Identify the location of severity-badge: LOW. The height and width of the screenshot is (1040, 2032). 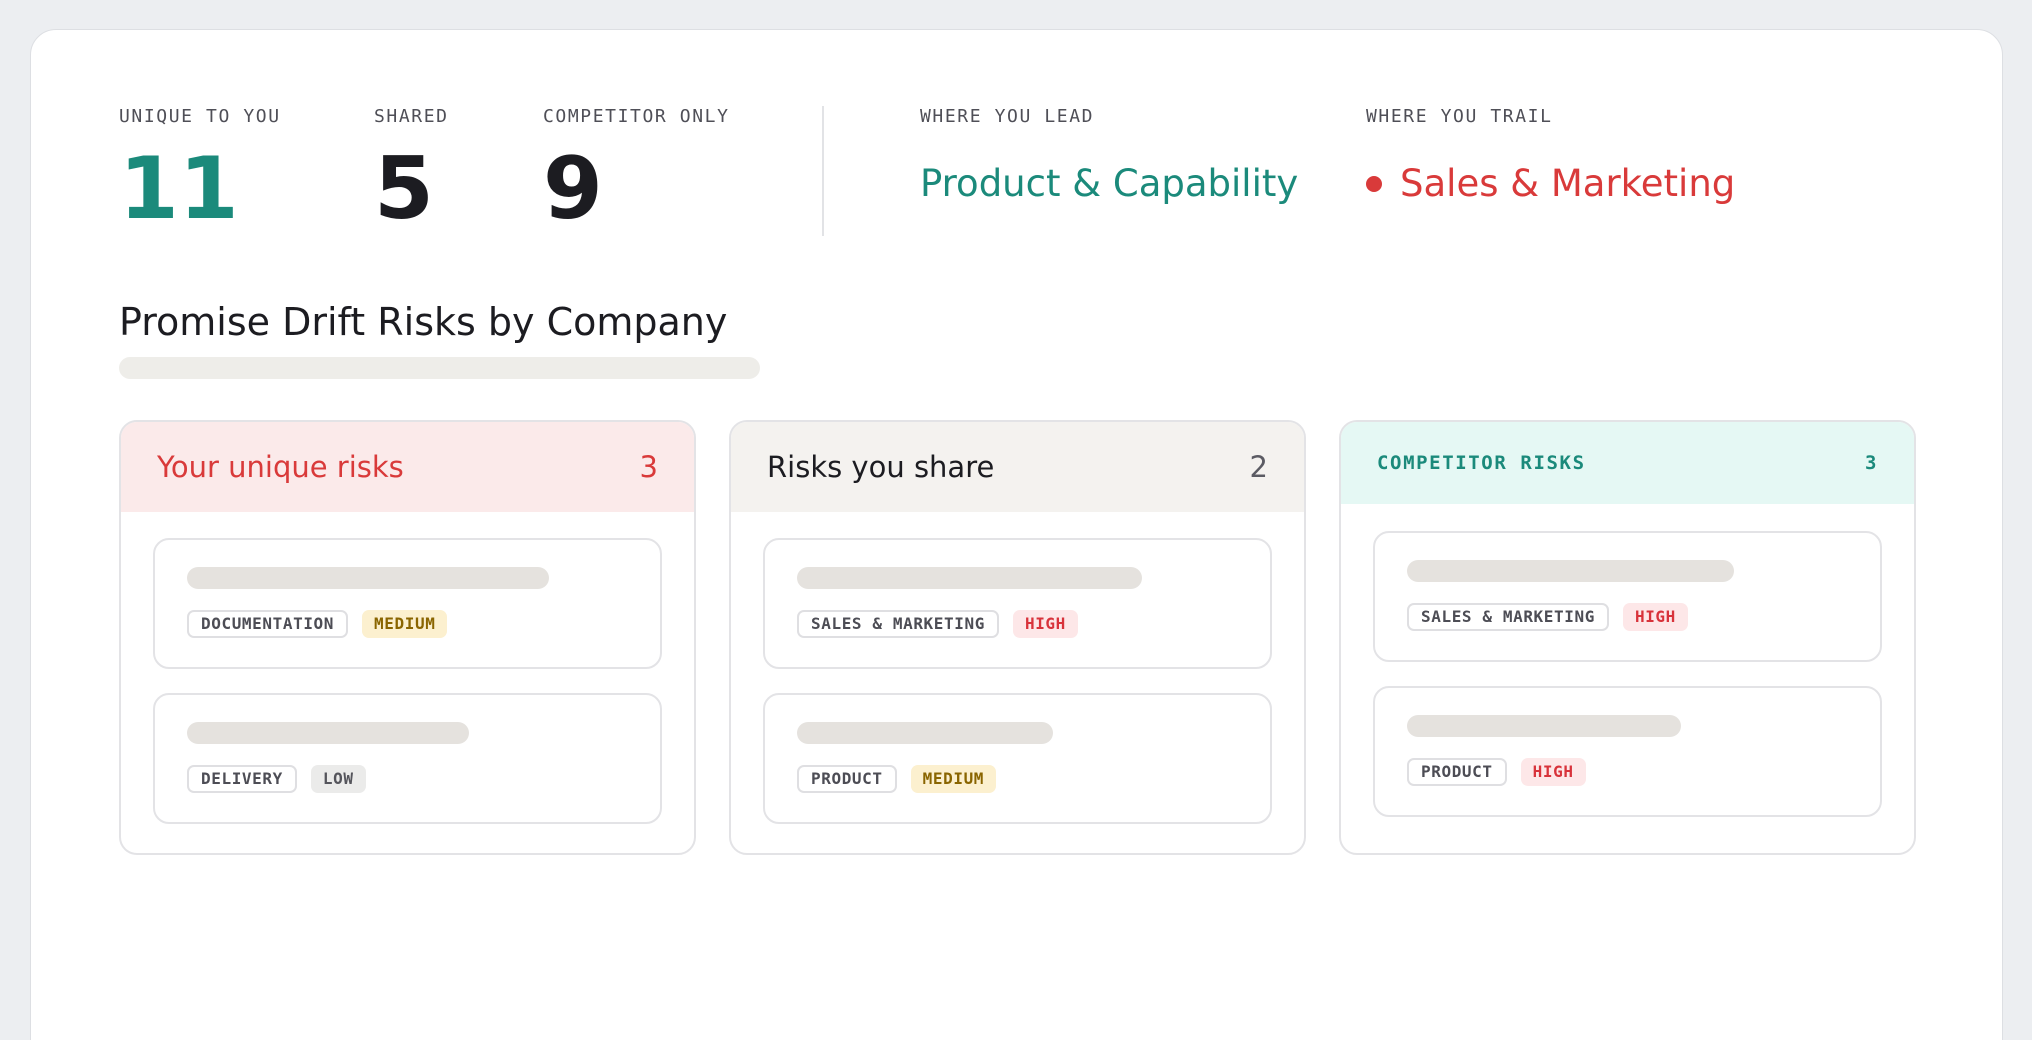
(338, 779).